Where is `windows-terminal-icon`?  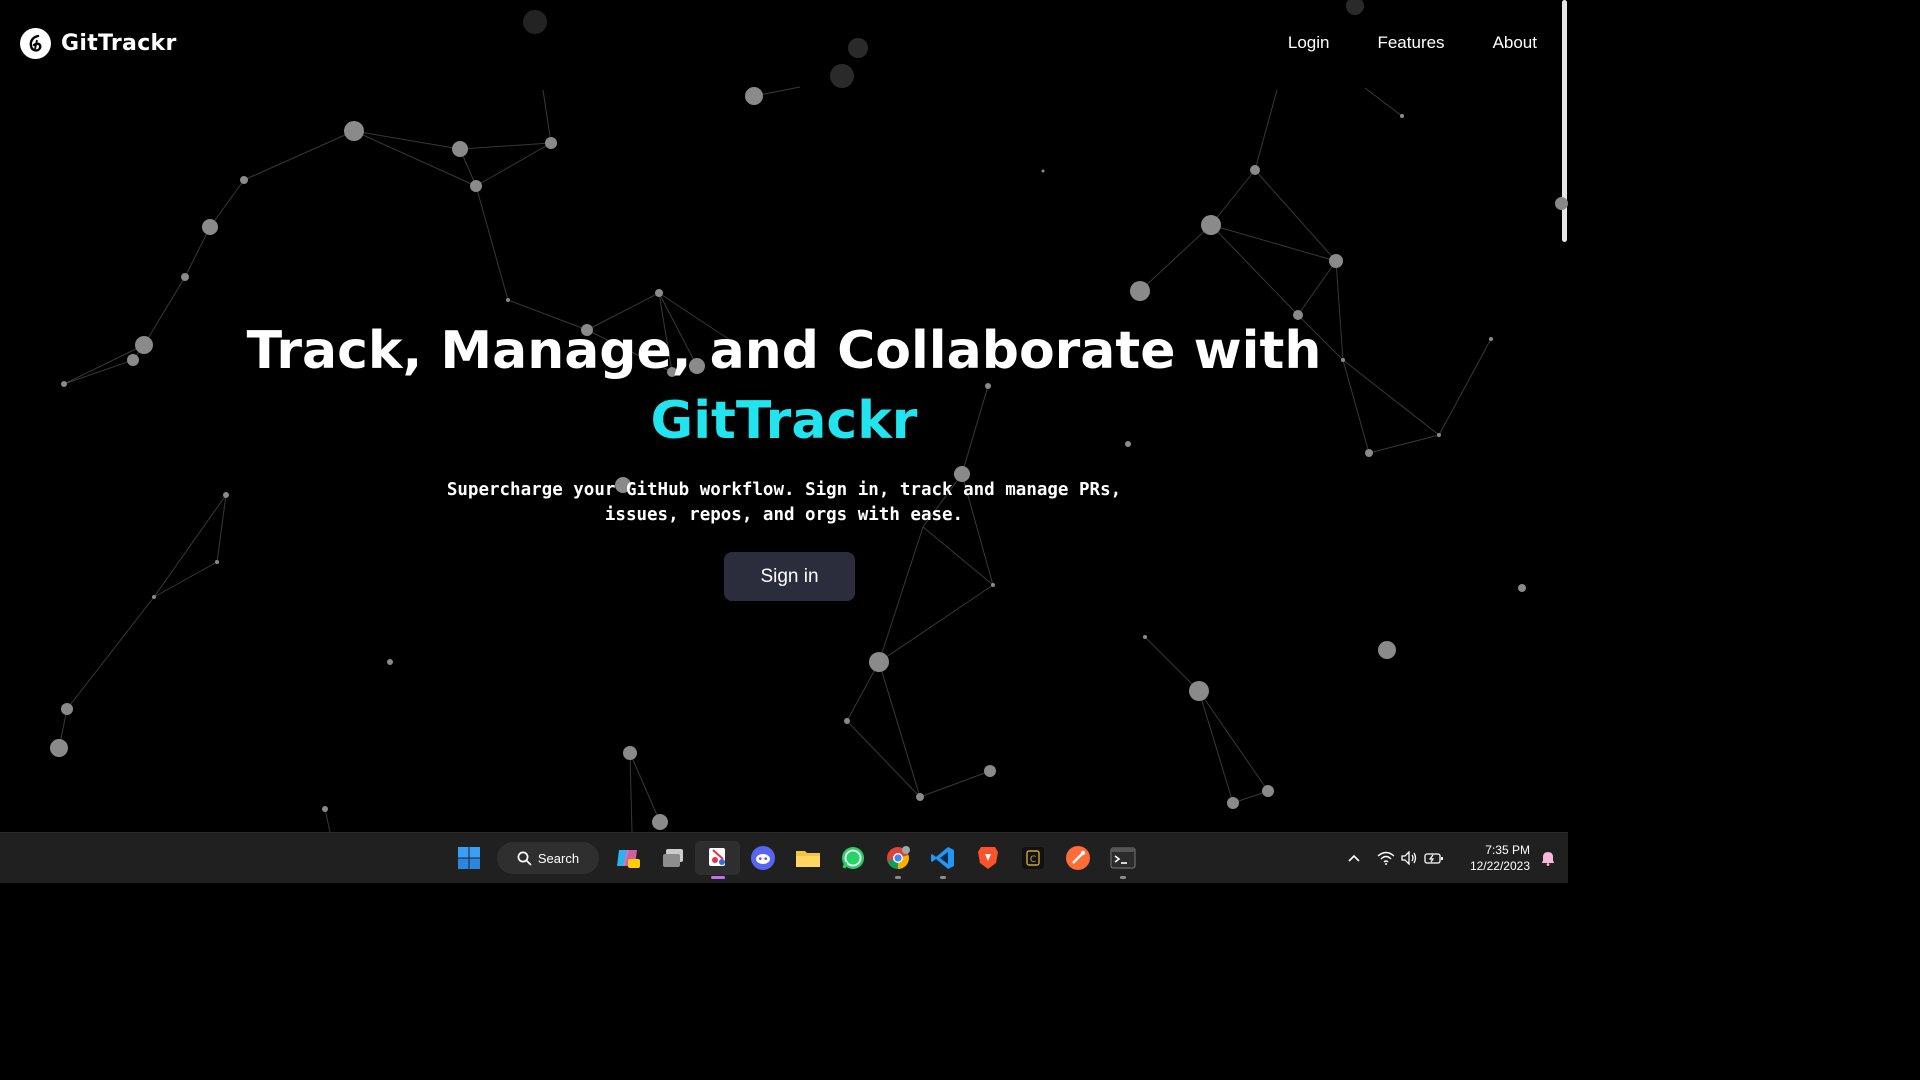 windows-terminal-icon is located at coordinates (1122, 860).